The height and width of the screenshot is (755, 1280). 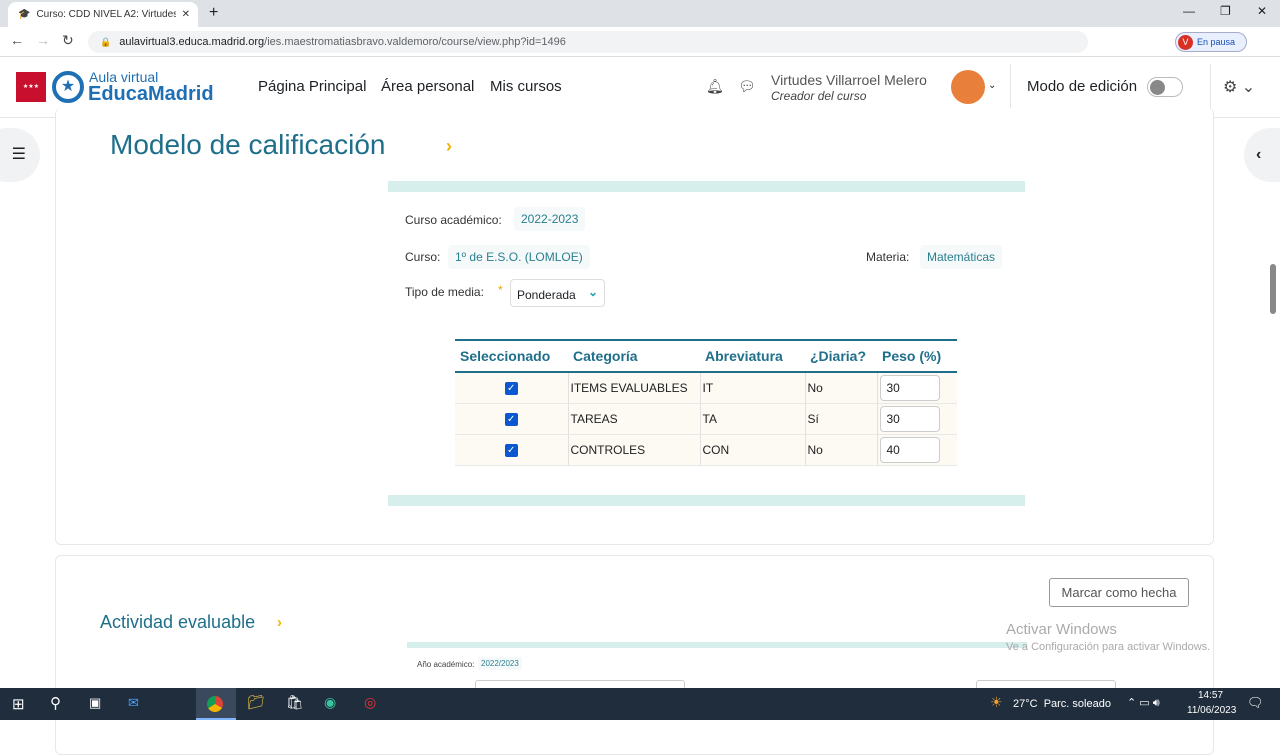 I want to click on col-header: Peso (%), so click(x=917, y=356).